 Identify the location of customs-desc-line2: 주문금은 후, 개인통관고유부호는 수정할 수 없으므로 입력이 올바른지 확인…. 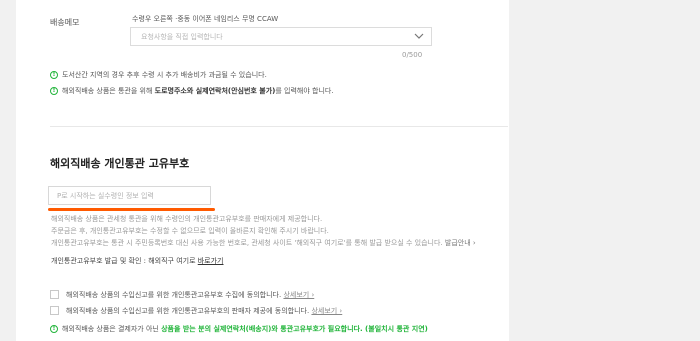
(190, 231).